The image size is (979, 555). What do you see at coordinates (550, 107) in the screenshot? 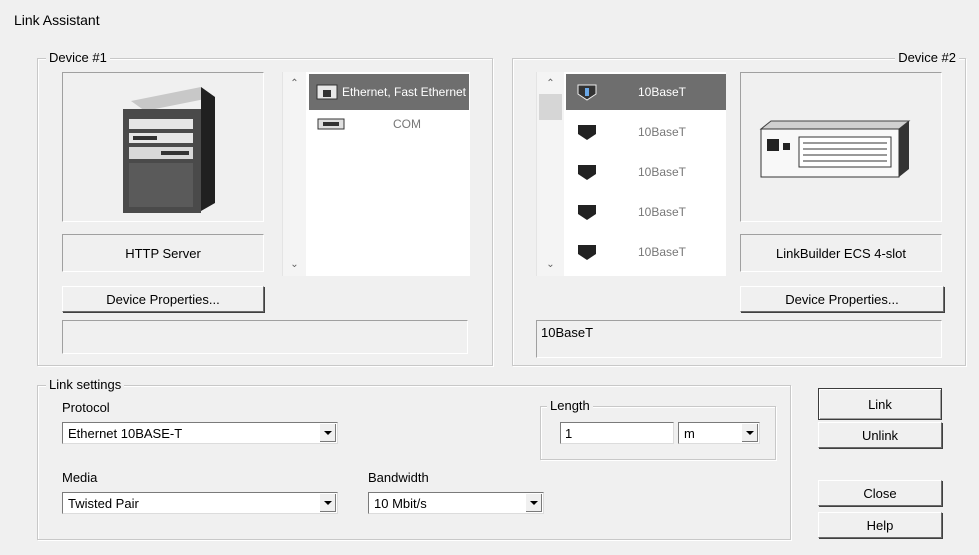
I see `scroll-thumb` at bounding box center [550, 107].